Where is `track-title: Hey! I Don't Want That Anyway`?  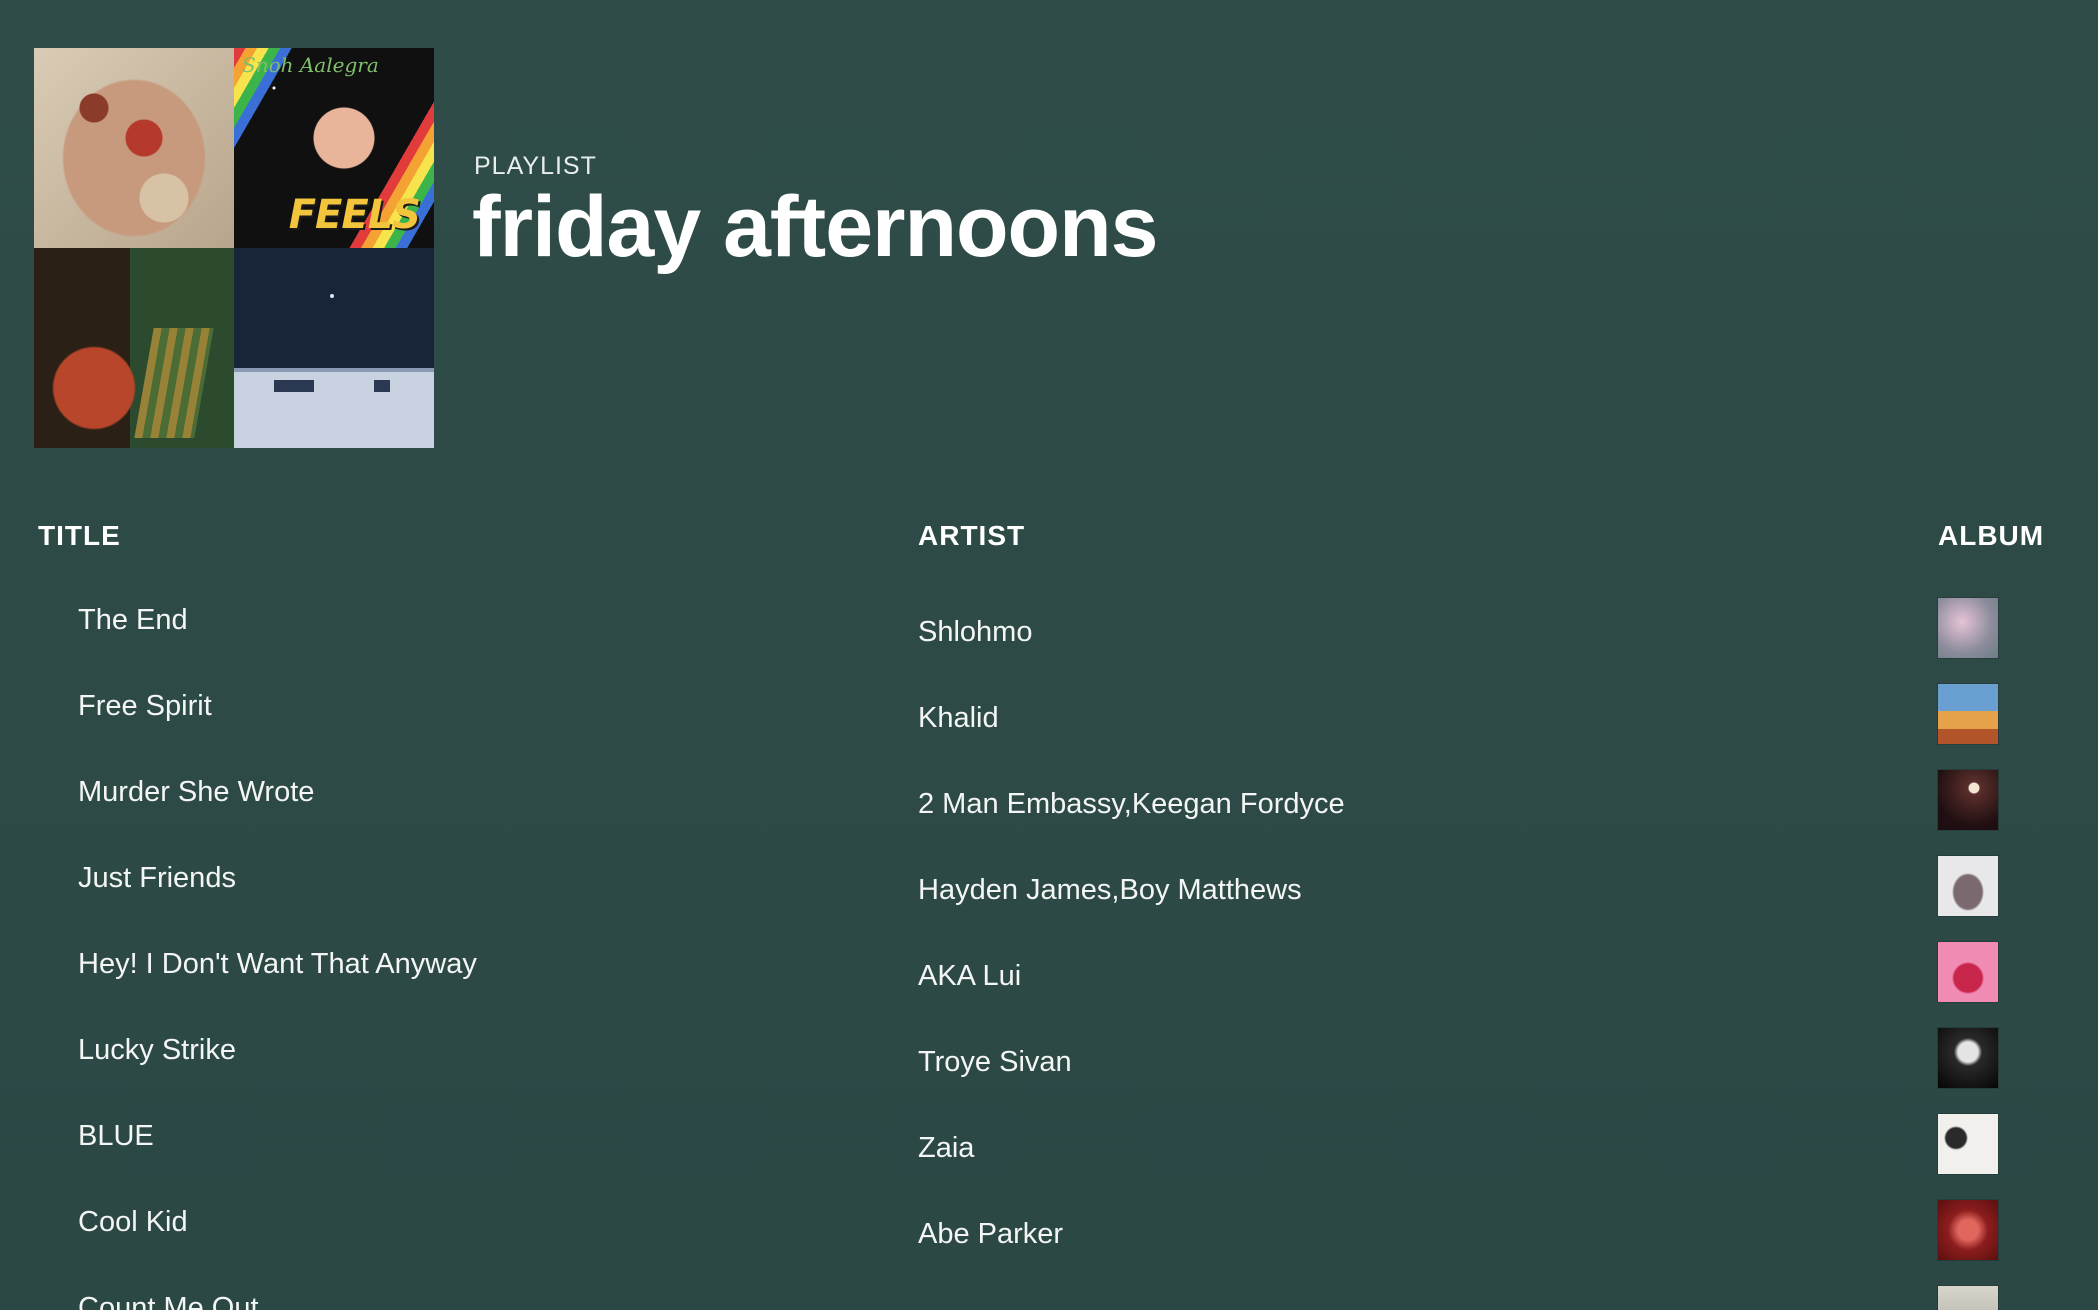
track-title: Hey! I Don't Want That Anyway is located at coordinates (478, 987).